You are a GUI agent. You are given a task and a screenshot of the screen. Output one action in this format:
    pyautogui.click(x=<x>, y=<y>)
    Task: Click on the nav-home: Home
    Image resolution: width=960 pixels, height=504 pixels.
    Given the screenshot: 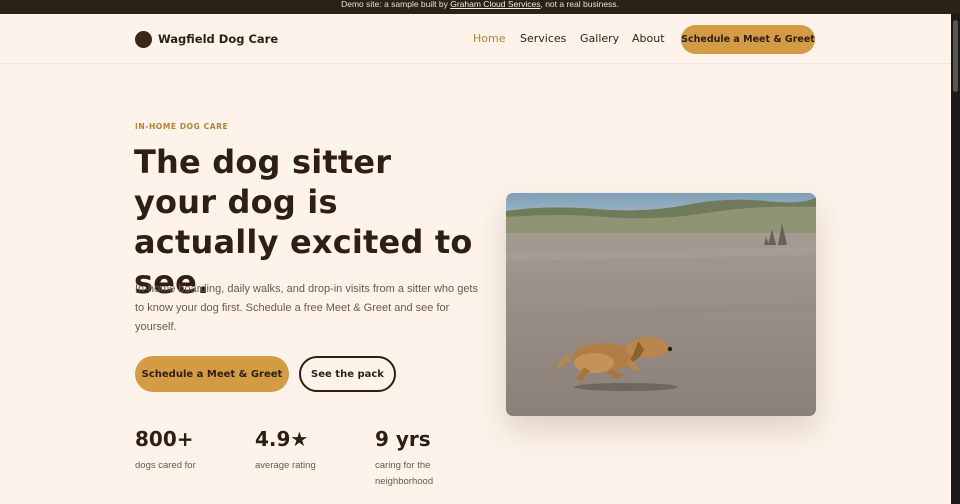 What is the action you would take?
    pyautogui.click(x=489, y=39)
    